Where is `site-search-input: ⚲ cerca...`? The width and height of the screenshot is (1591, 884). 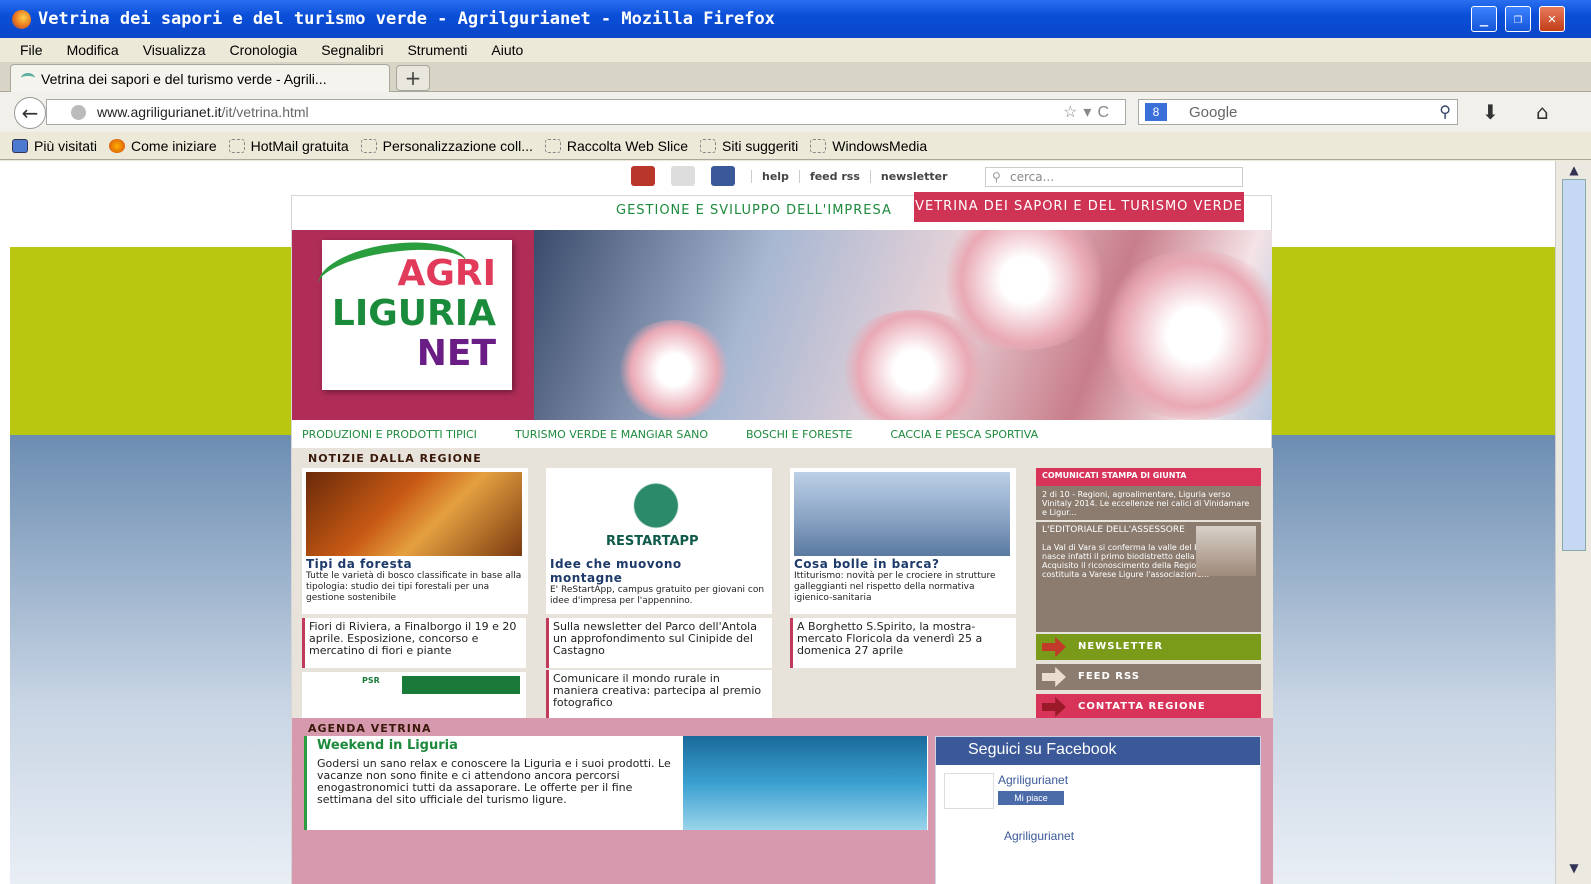
site-search-input: ⚲ cerca... is located at coordinates (1114, 177).